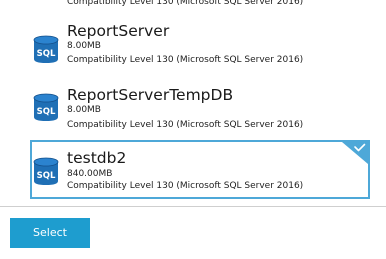 This screenshot has width=386, height=259. Describe the element at coordinates (50, 233) in the screenshot. I see `select-button: Select` at that location.